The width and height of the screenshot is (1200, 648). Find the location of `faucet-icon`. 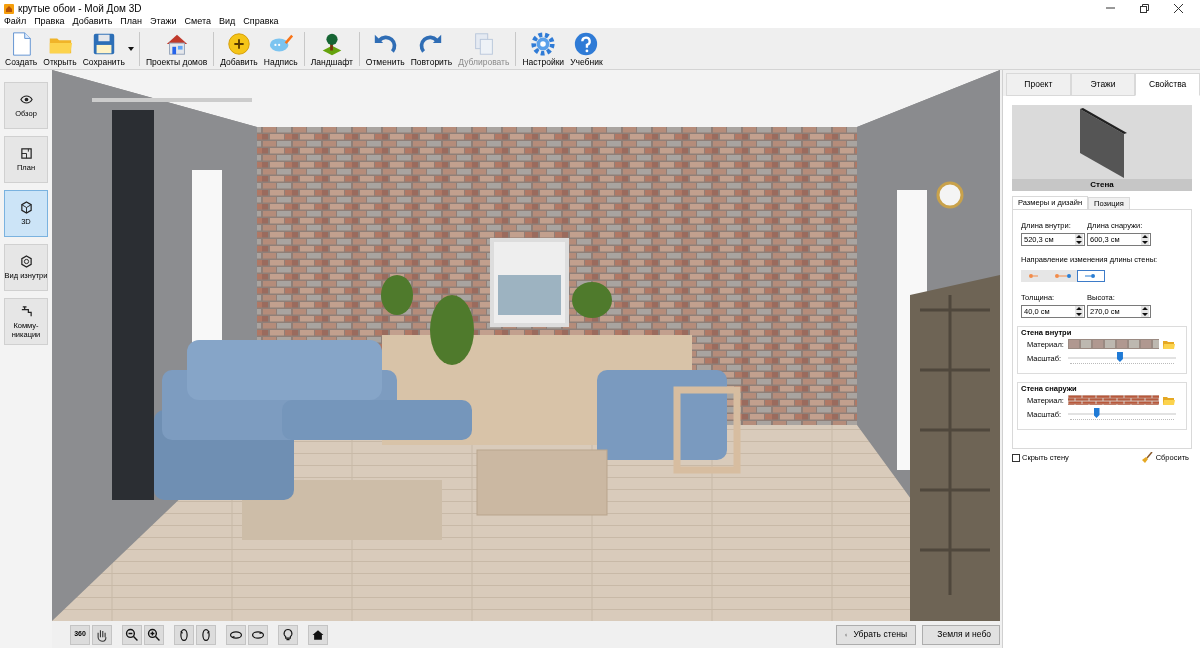

faucet-icon is located at coordinates (26, 311).